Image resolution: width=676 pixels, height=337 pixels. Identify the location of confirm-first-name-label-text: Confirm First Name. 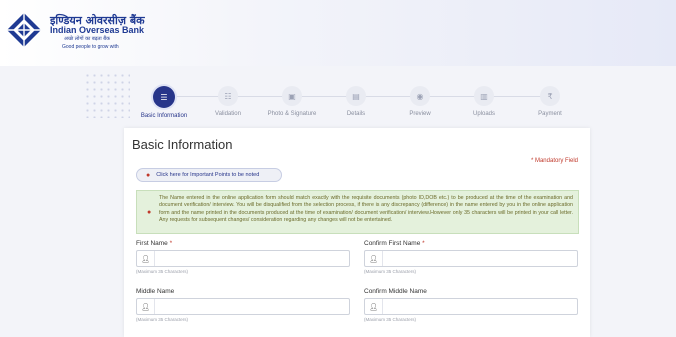
(392, 243).